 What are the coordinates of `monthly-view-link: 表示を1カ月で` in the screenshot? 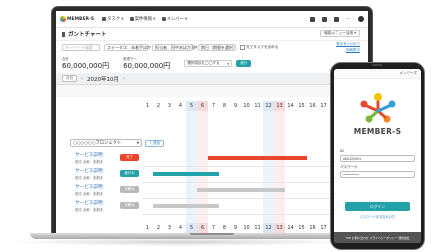 It's located at (348, 44).